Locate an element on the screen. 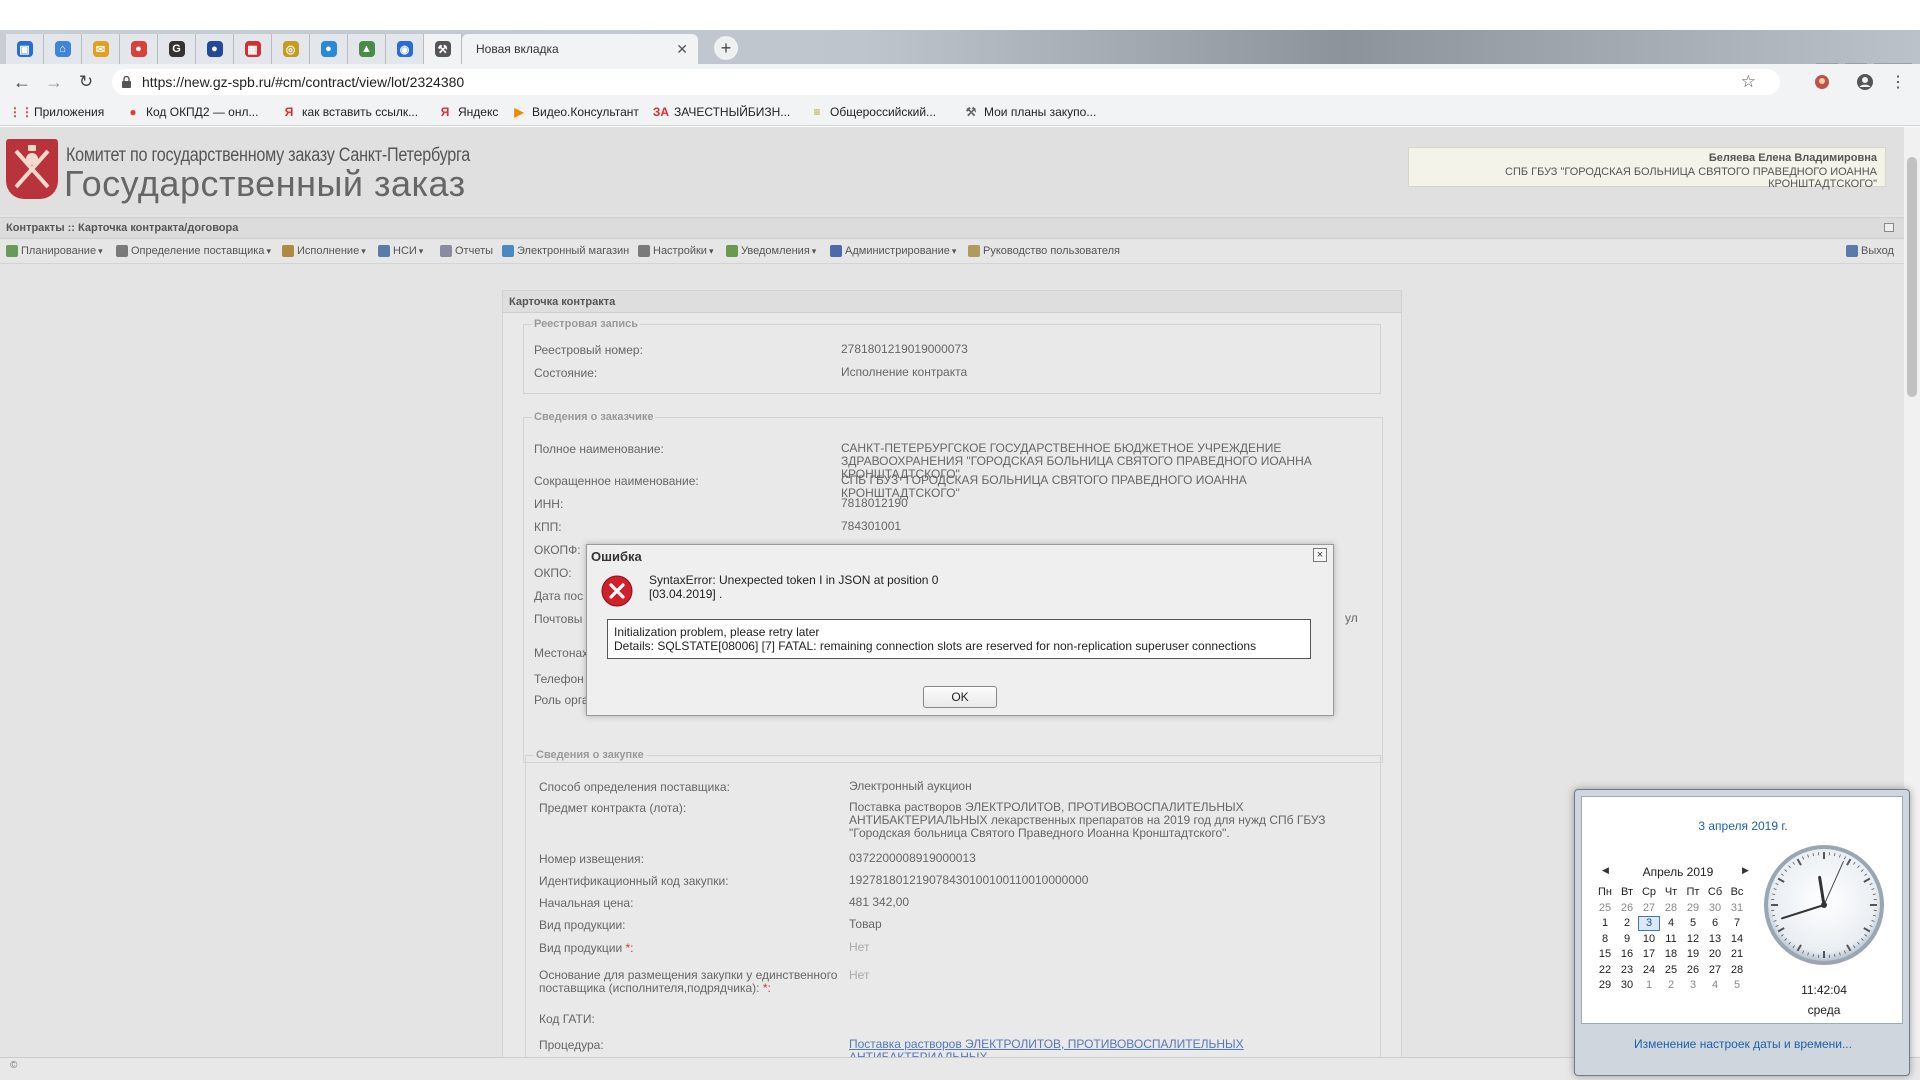 The width and height of the screenshot is (1920, 1080). pinned-tab: ⚒ is located at coordinates (443, 49).